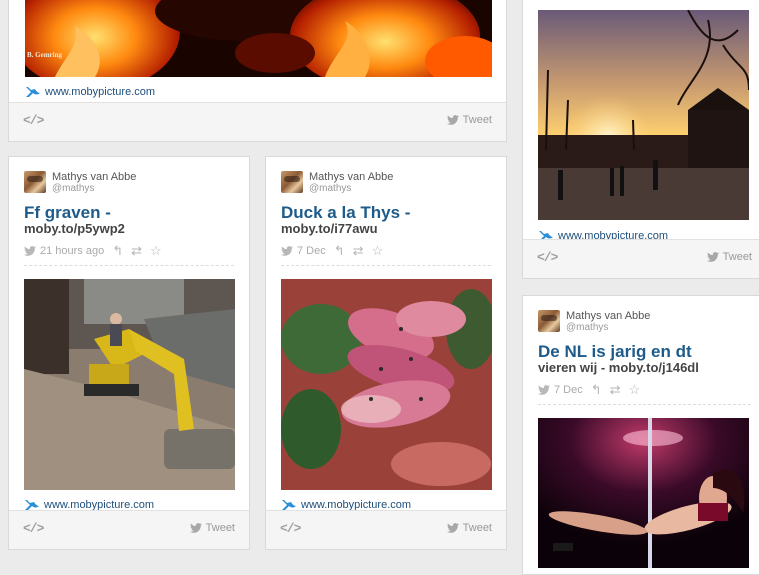 Image resolution: width=759 pixels, height=575 pixels. I want to click on excavator-photo, so click(129, 384).